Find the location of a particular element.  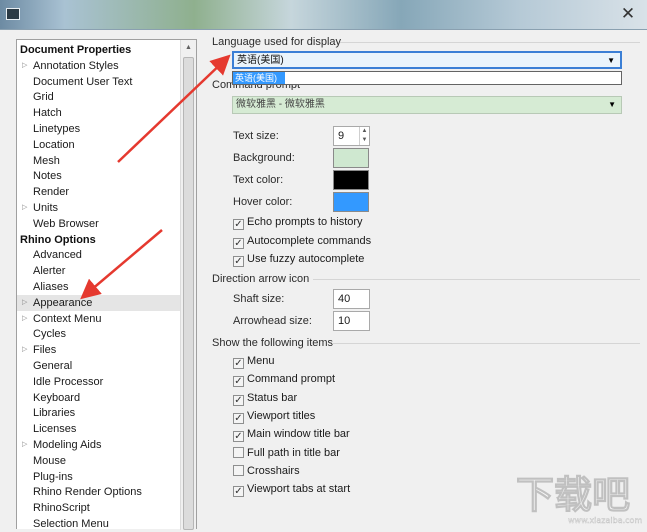

language-select: 英语(美国) ▼ is located at coordinates (427, 60).